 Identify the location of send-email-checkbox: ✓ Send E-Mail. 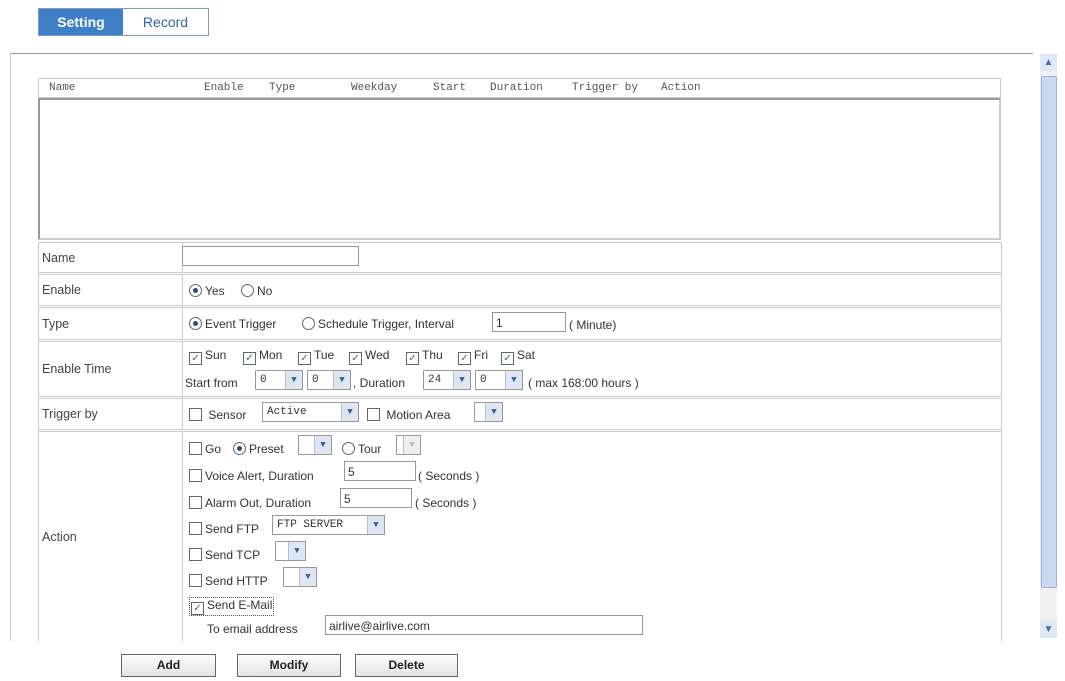
(232, 606).